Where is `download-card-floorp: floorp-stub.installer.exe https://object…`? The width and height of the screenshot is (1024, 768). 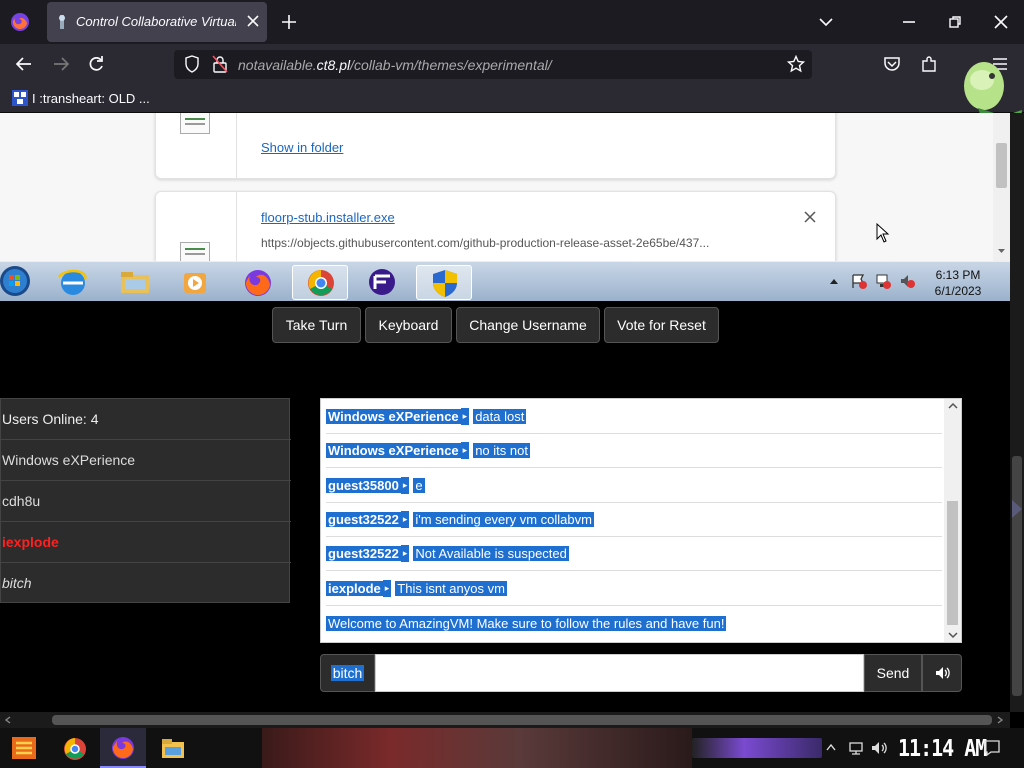 download-card-floorp: floorp-stub.installer.exe https://object… is located at coordinates (495, 226).